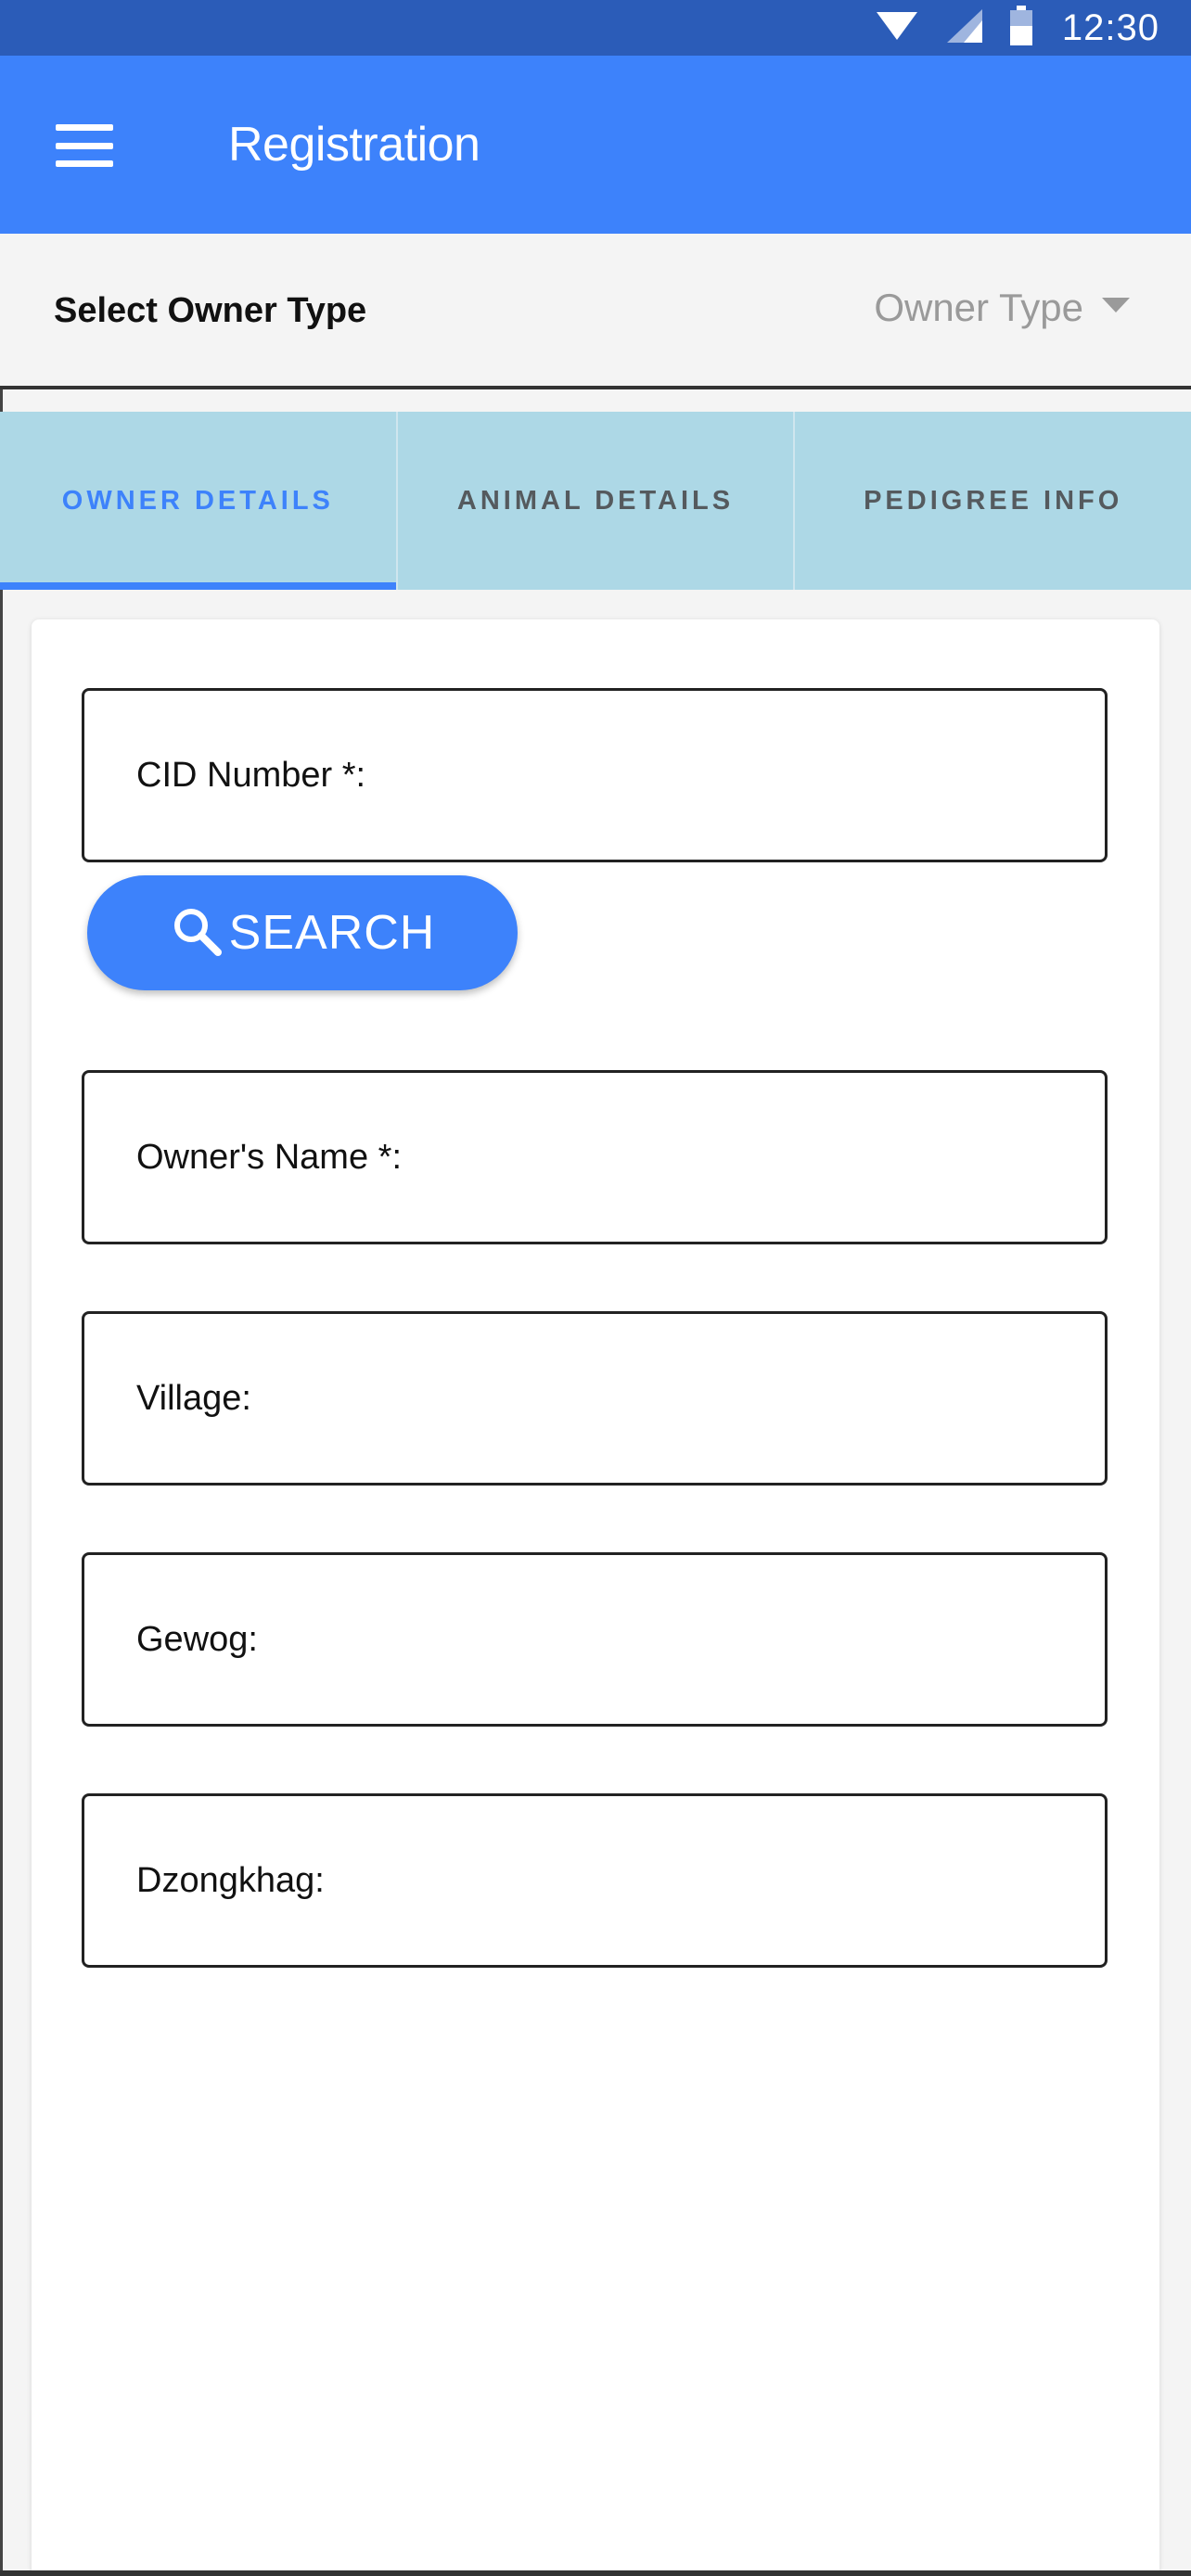 The height and width of the screenshot is (2576, 1191). What do you see at coordinates (230, 1880) in the screenshot?
I see `dzongkhag-label: Dzongkhag:` at bounding box center [230, 1880].